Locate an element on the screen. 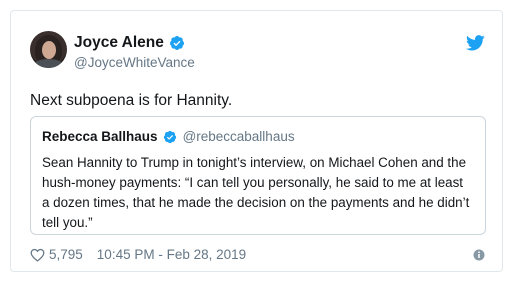 This screenshot has height=281, width=513. quoted-author-handle: @rebeccaballhaus is located at coordinates (239, 136).